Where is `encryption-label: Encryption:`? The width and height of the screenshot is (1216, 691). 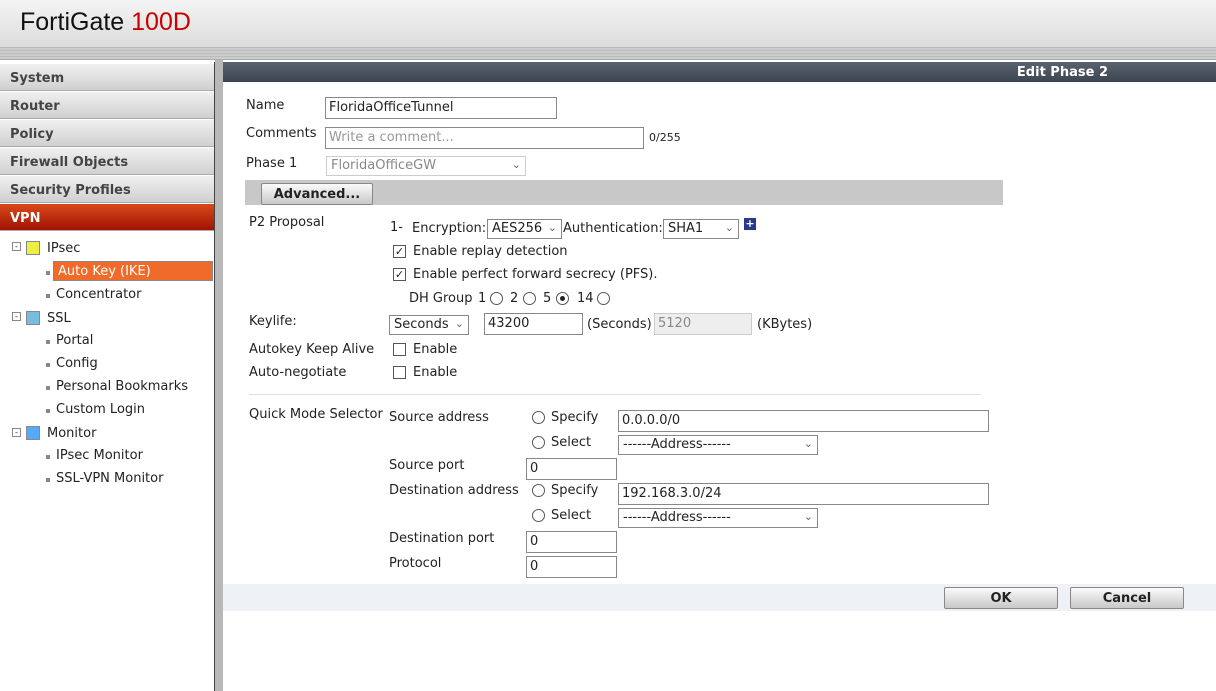 encryption-label: Encryption: is located at coordinates (449, 228).